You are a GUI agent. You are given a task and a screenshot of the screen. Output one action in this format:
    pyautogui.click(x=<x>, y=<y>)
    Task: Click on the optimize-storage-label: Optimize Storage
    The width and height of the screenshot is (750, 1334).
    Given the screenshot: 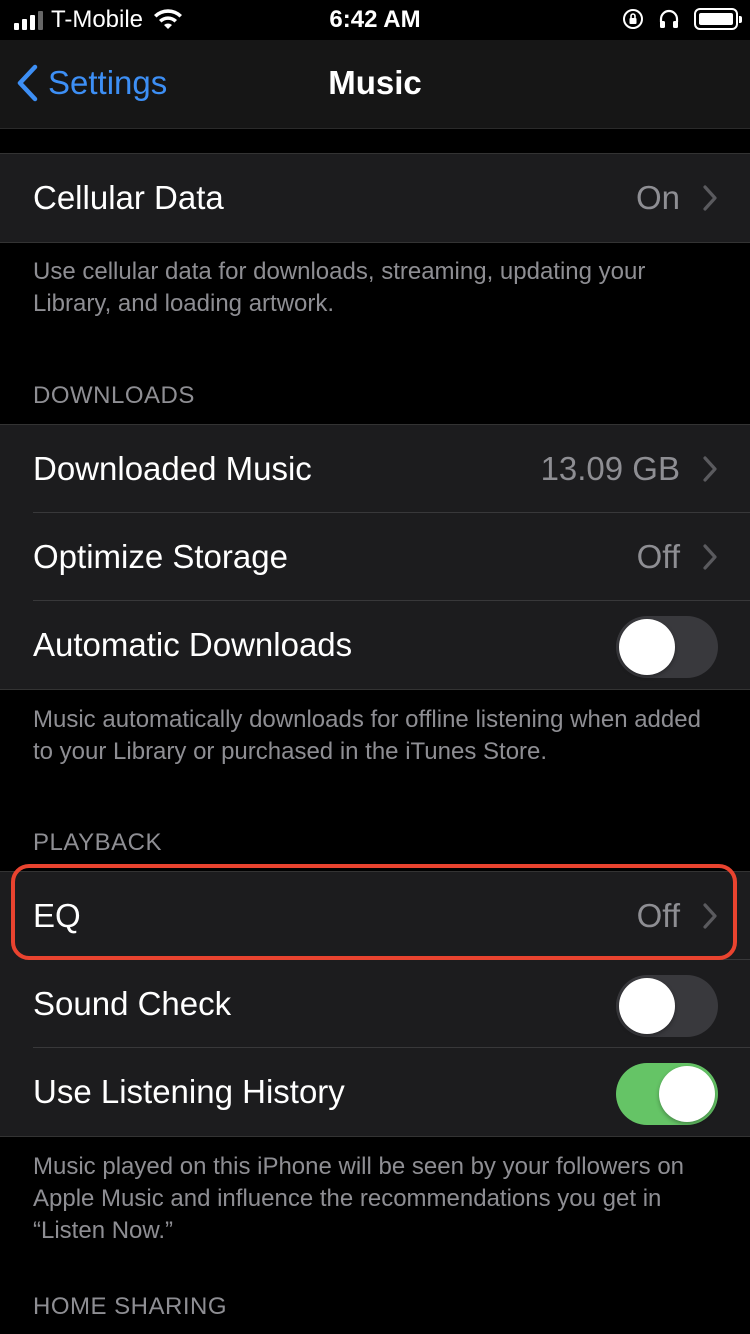 What is the action you would take?
    pyautogui.click(x=160, y=556)
    